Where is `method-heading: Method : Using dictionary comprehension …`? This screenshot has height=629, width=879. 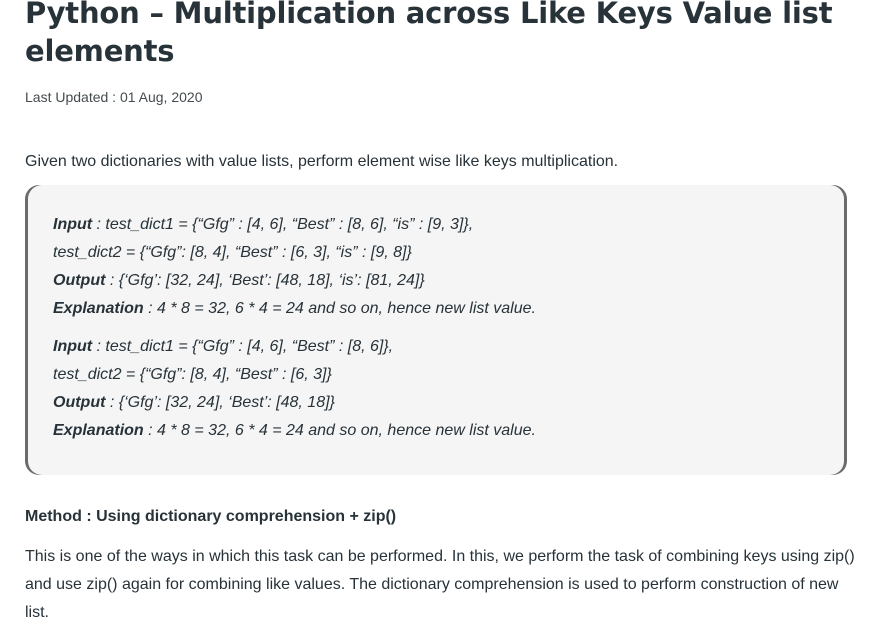 method-heading: Method : Using dictionary comprehension … is located at coordinates (211, 516).